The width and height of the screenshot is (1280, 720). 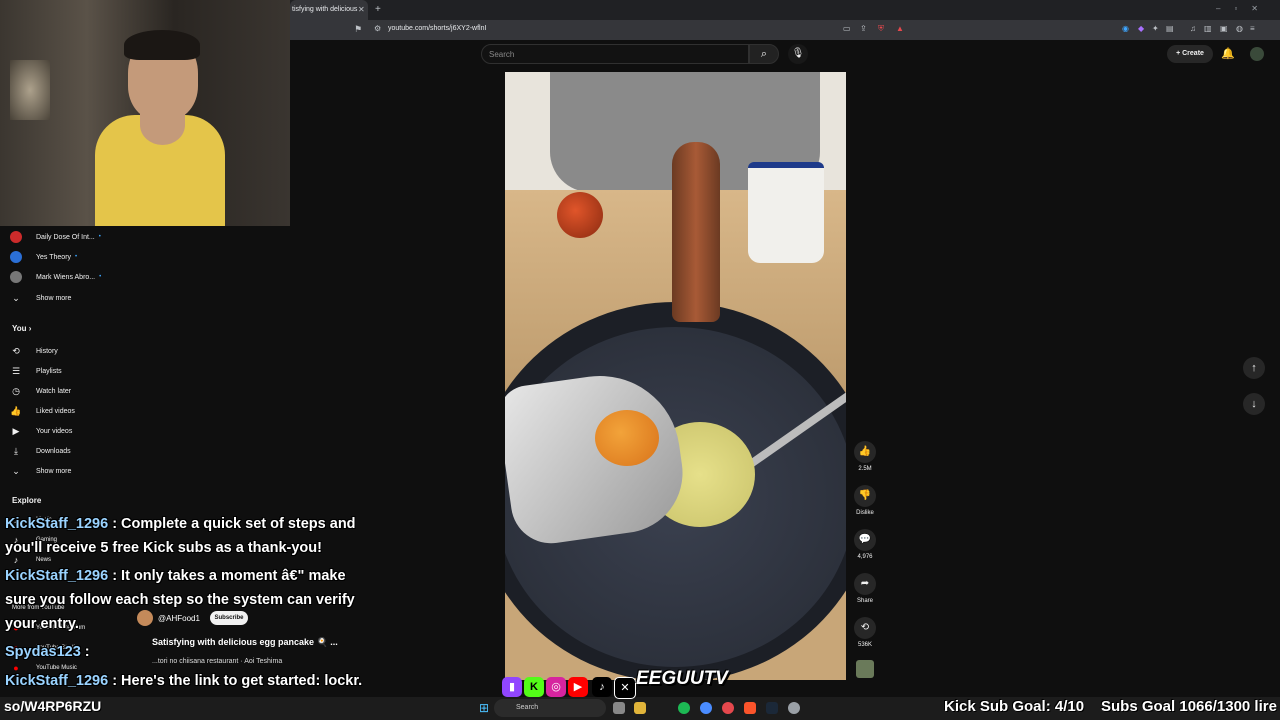 I want to click on remix-count: 536K, so click(x=864, y=645).